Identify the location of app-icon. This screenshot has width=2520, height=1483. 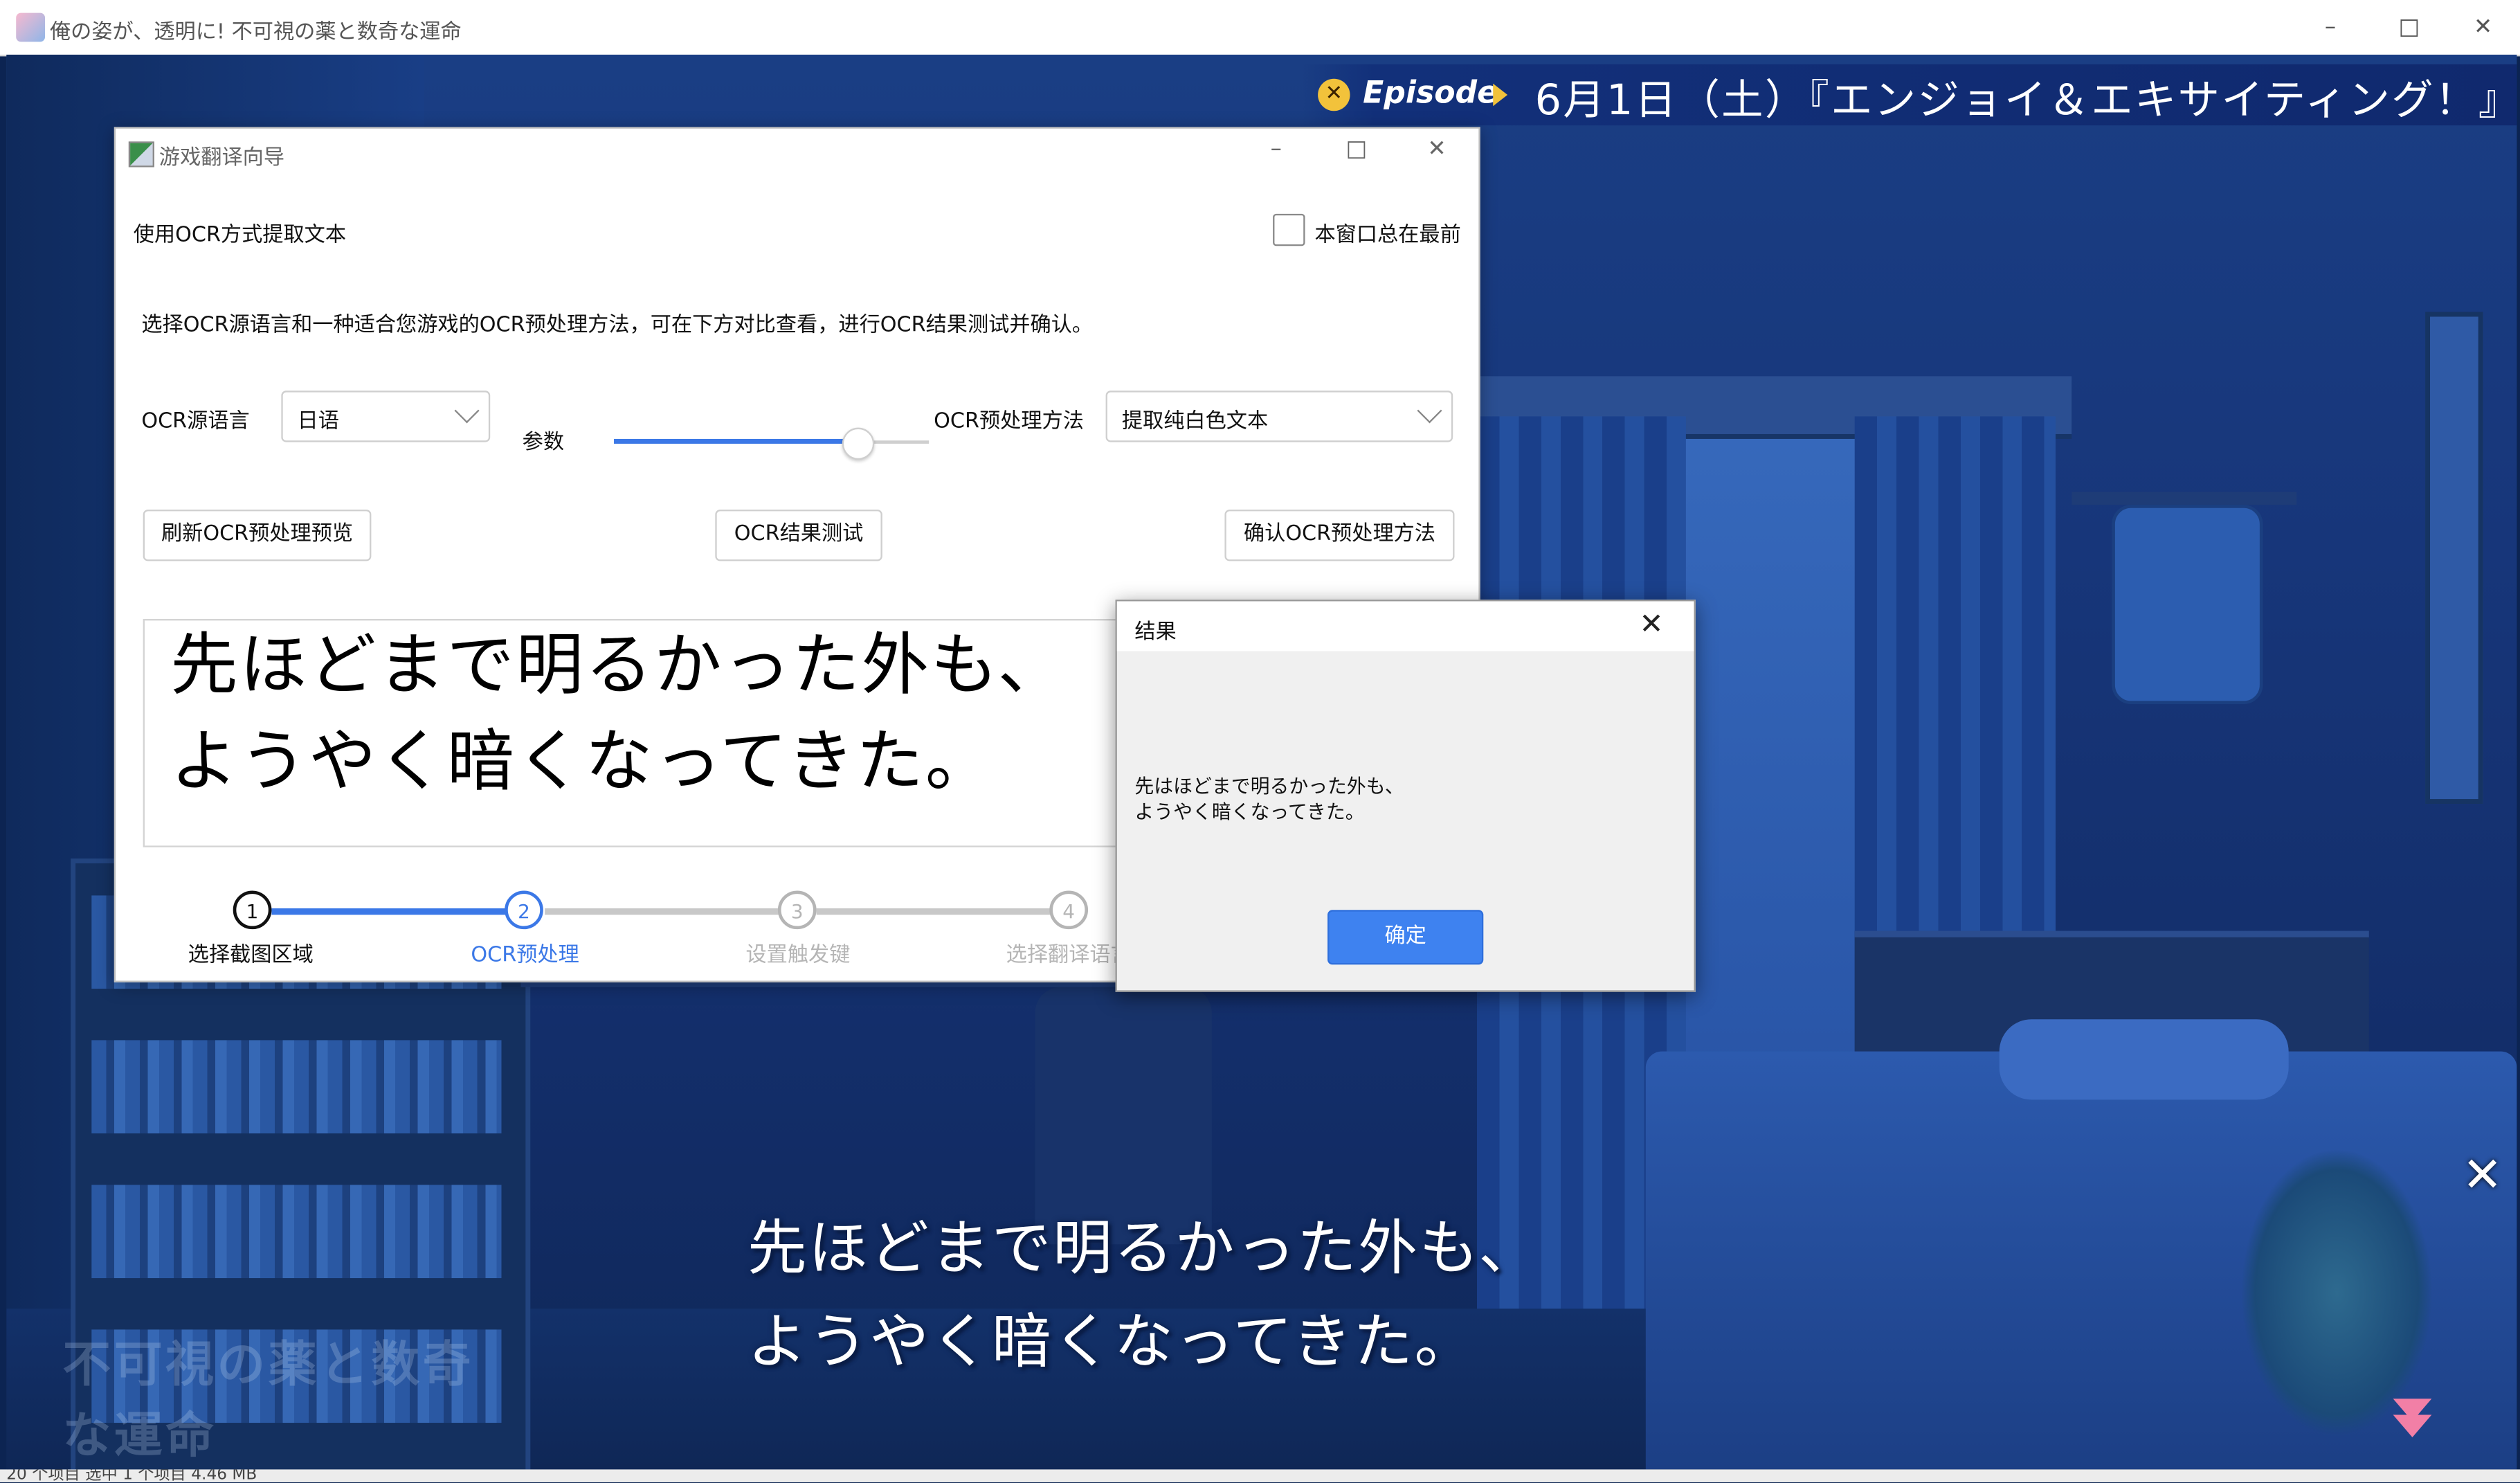
(31, 27).